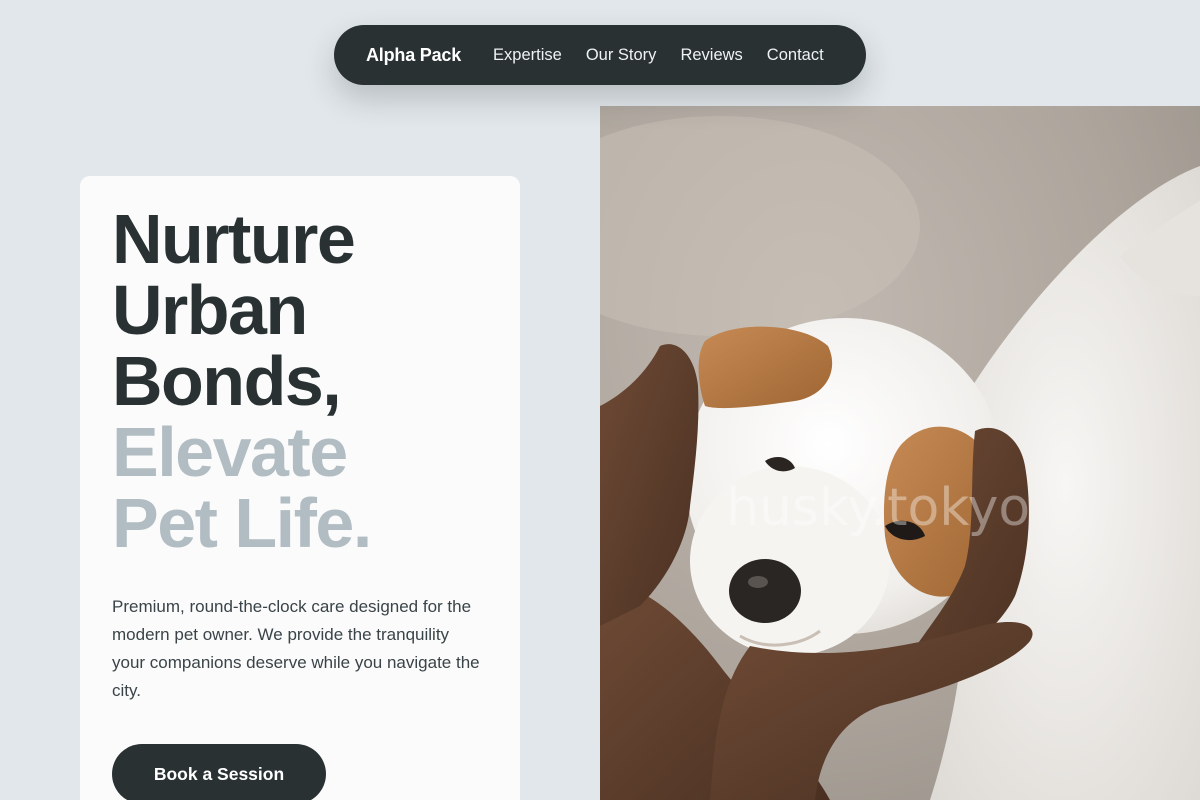  Describe the element at coordinates (227, 381) in the screenshot. I see `headline-line-3: Bonds,` at that location.